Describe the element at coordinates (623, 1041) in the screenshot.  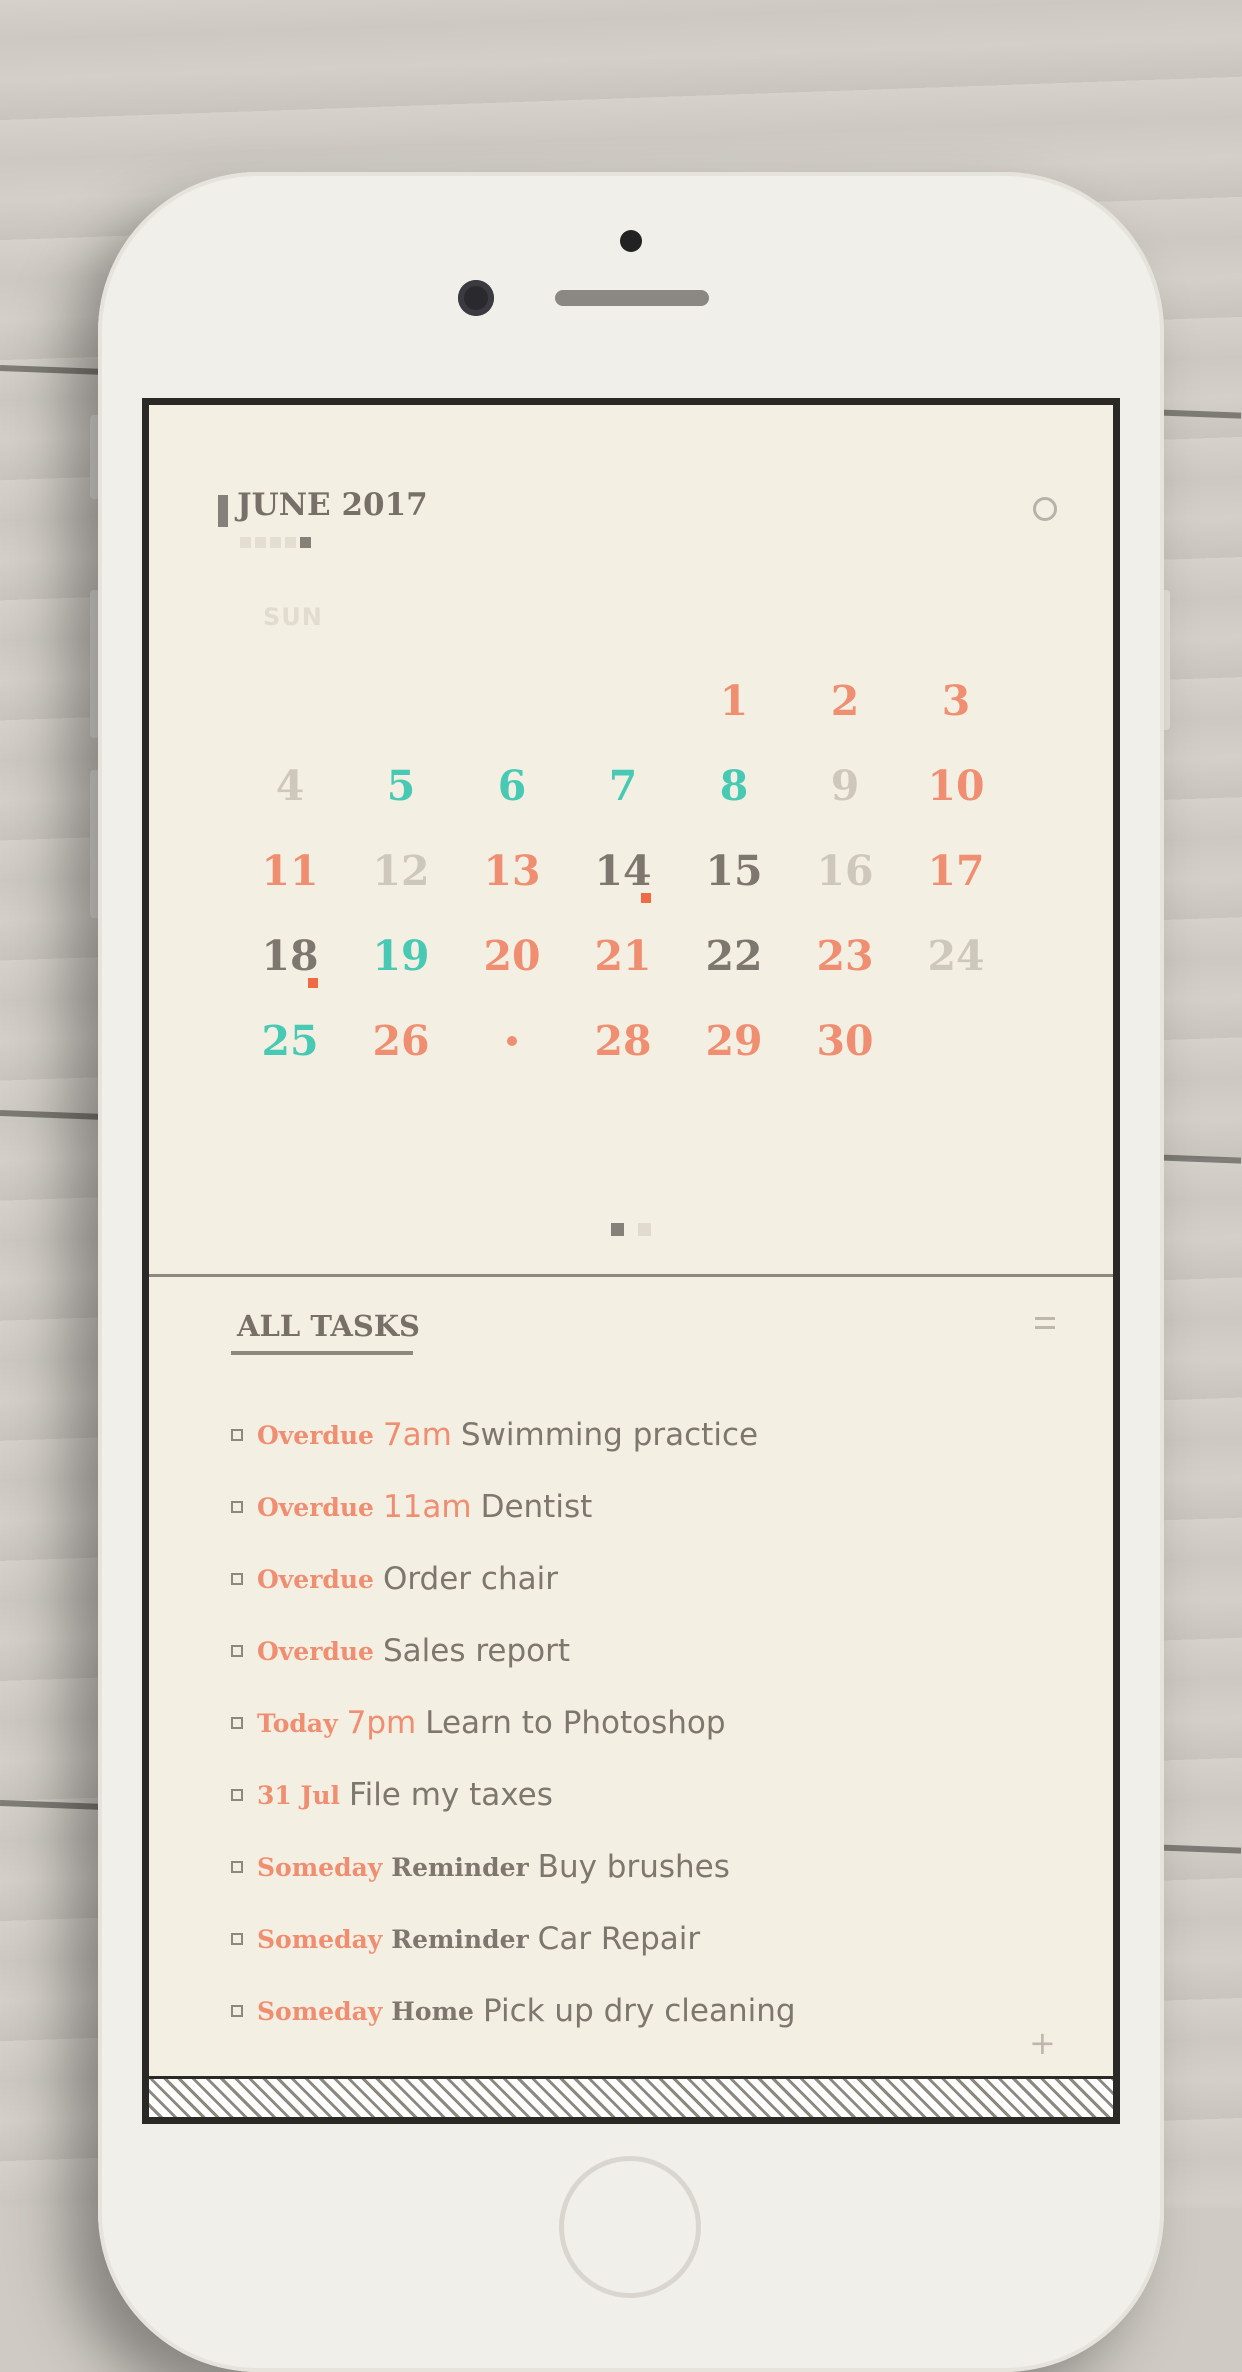
I see `calendar-day: 28` at that location.